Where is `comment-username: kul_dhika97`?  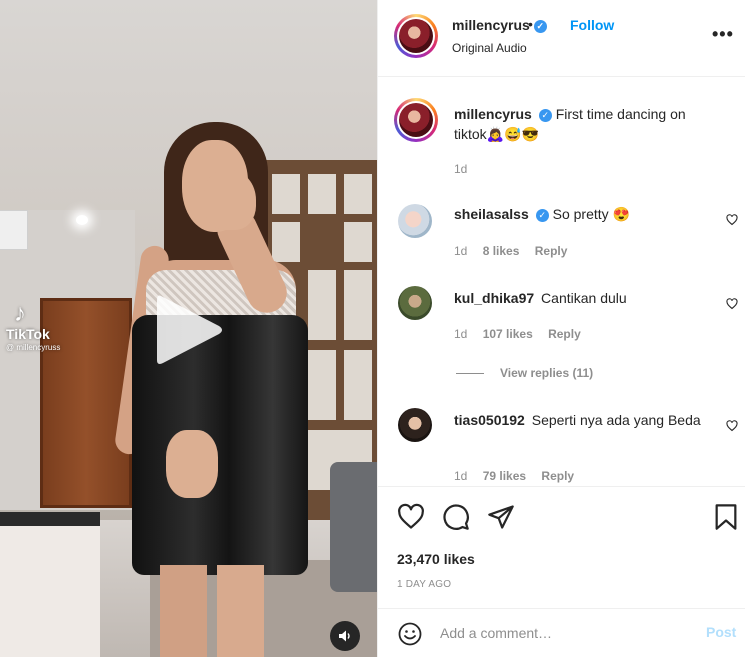 comment-username: kul_dhika97 is located at coordinates (494, 298).